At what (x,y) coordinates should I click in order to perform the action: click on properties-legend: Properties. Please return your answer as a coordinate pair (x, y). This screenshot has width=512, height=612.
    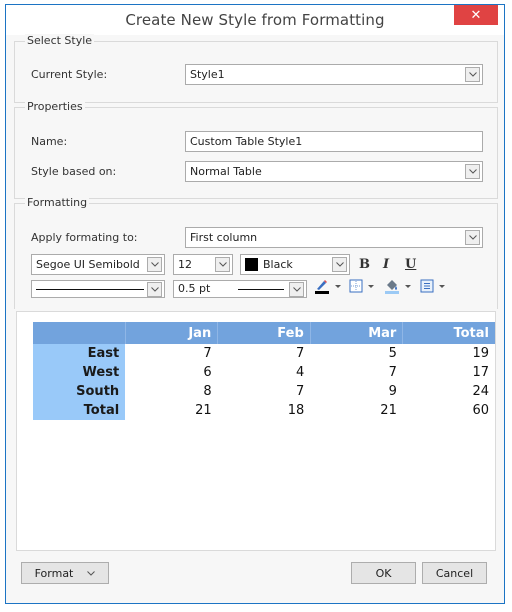
    Looking at the image, I should click on (55, 106).